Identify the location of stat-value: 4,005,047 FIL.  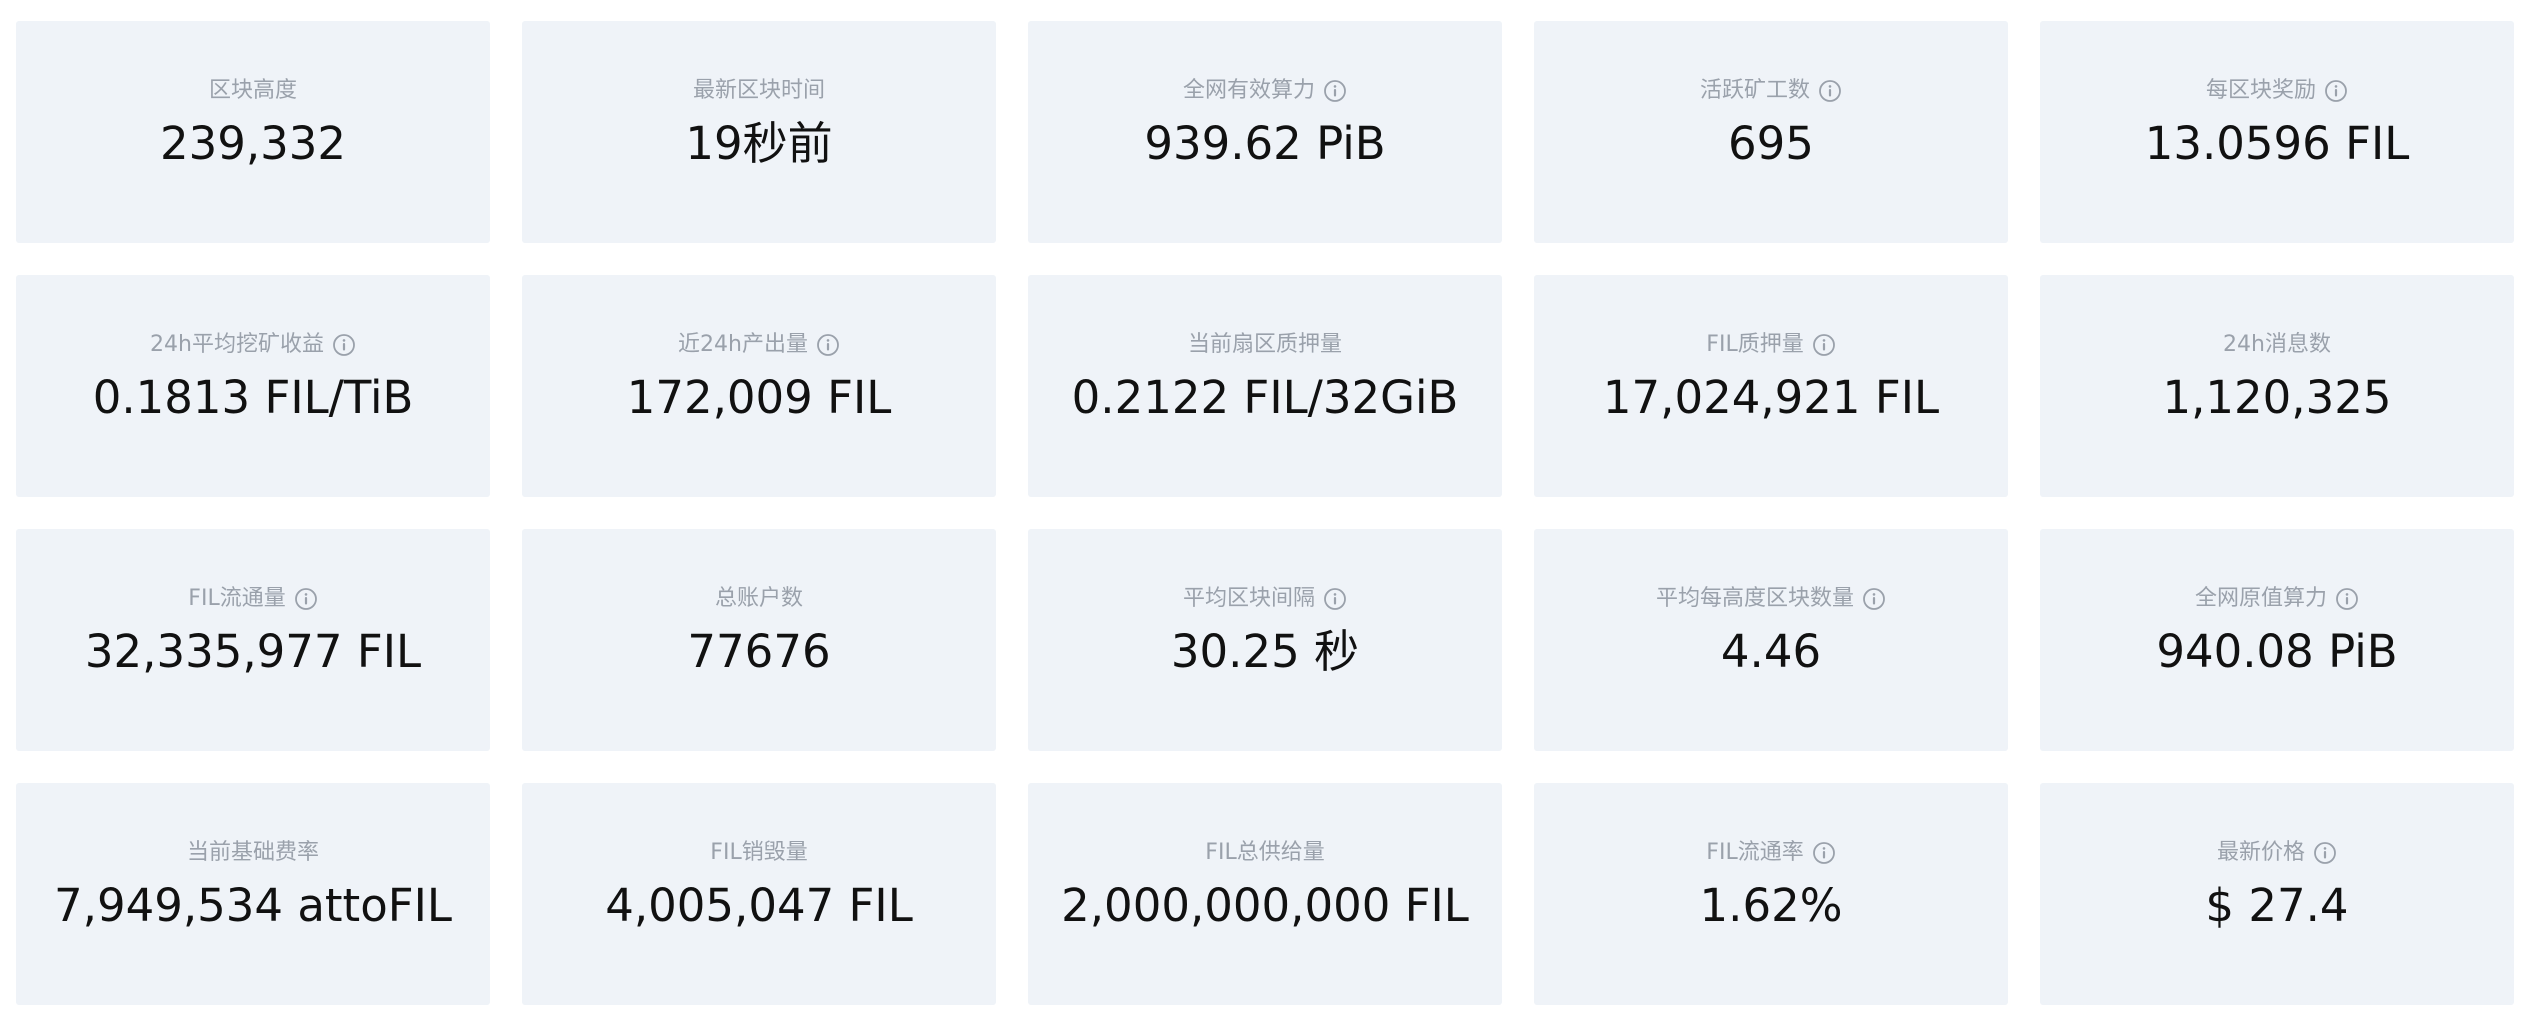
(759, 905).